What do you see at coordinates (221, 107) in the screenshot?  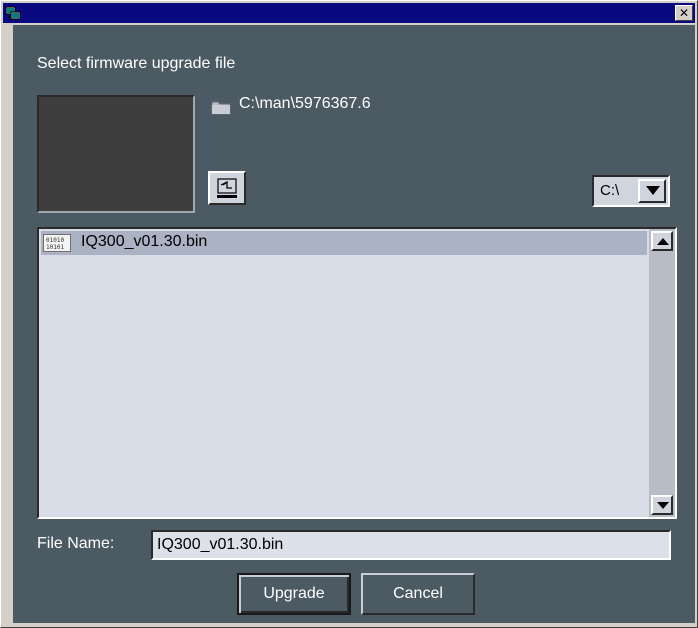 I see `folder-icon` at bounding box center [221, 107].